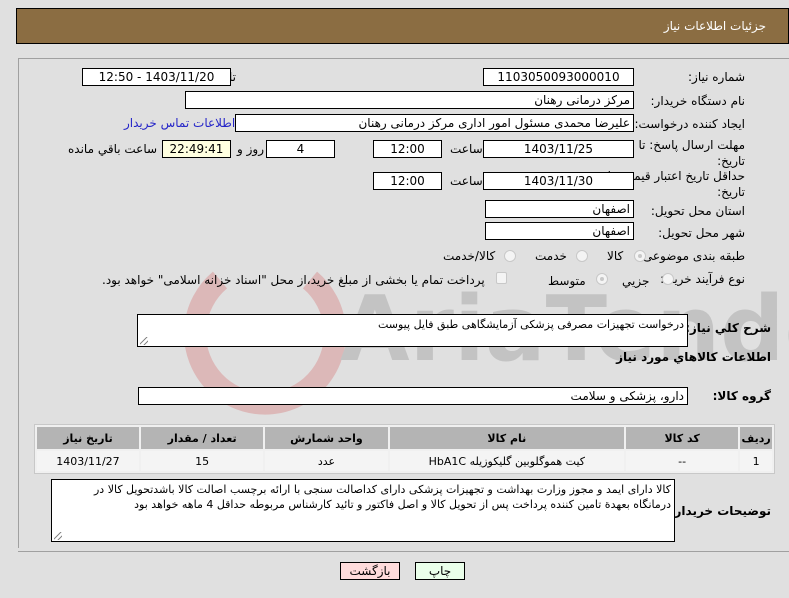 This screenshot has width=789, height=598. Describe the element at coordinates (559, 231) in the screenshot. I see `city-field: اصفهان` at that location.